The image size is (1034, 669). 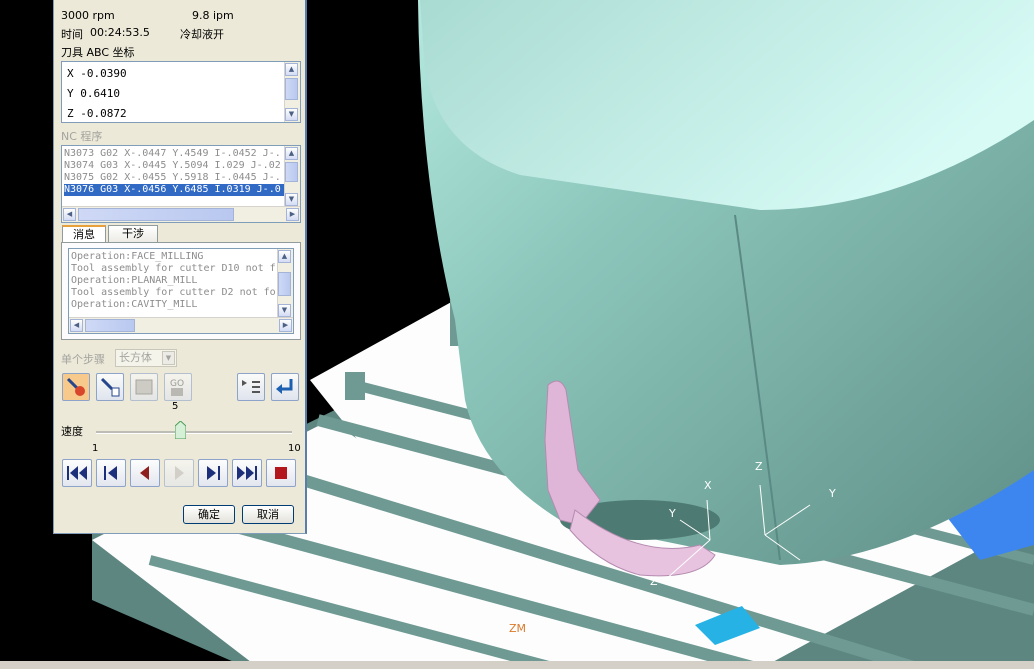 I want to click on spindle-speed: 3000 rpm, so click(x=88, y=15).